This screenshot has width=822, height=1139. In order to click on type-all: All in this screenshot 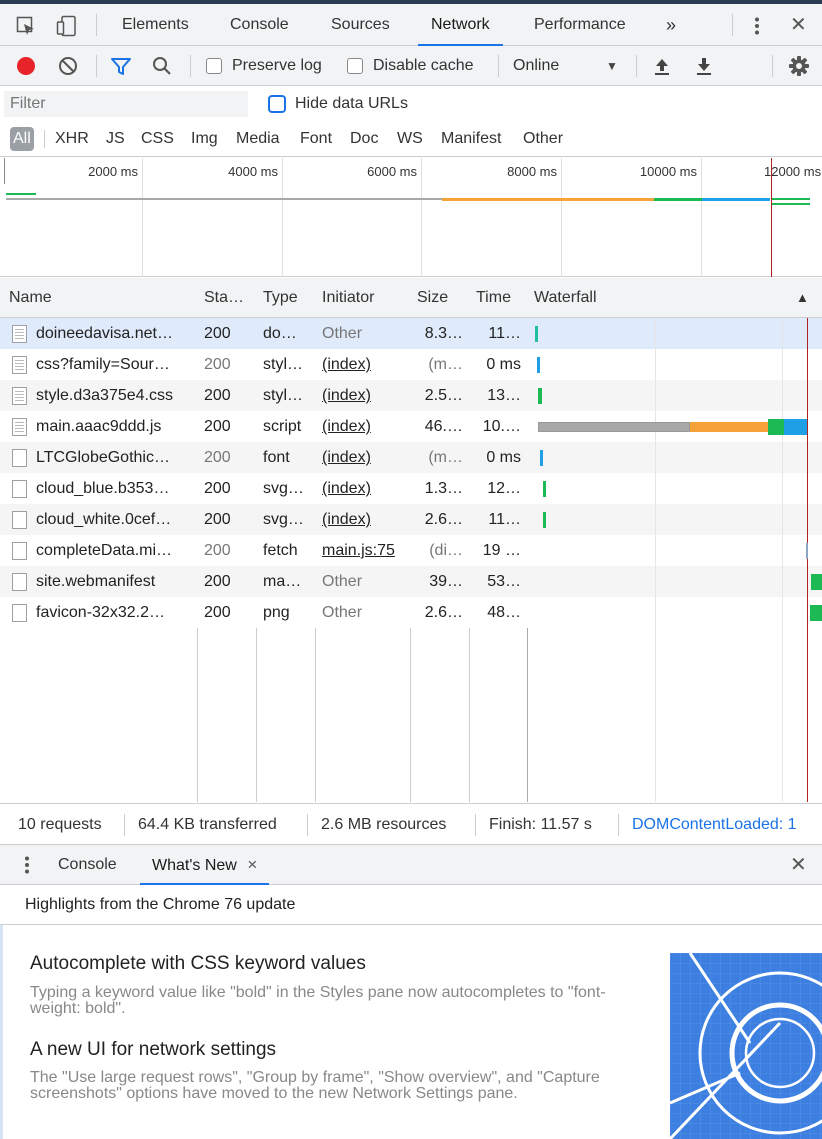, I will do `click(22, 139)`.